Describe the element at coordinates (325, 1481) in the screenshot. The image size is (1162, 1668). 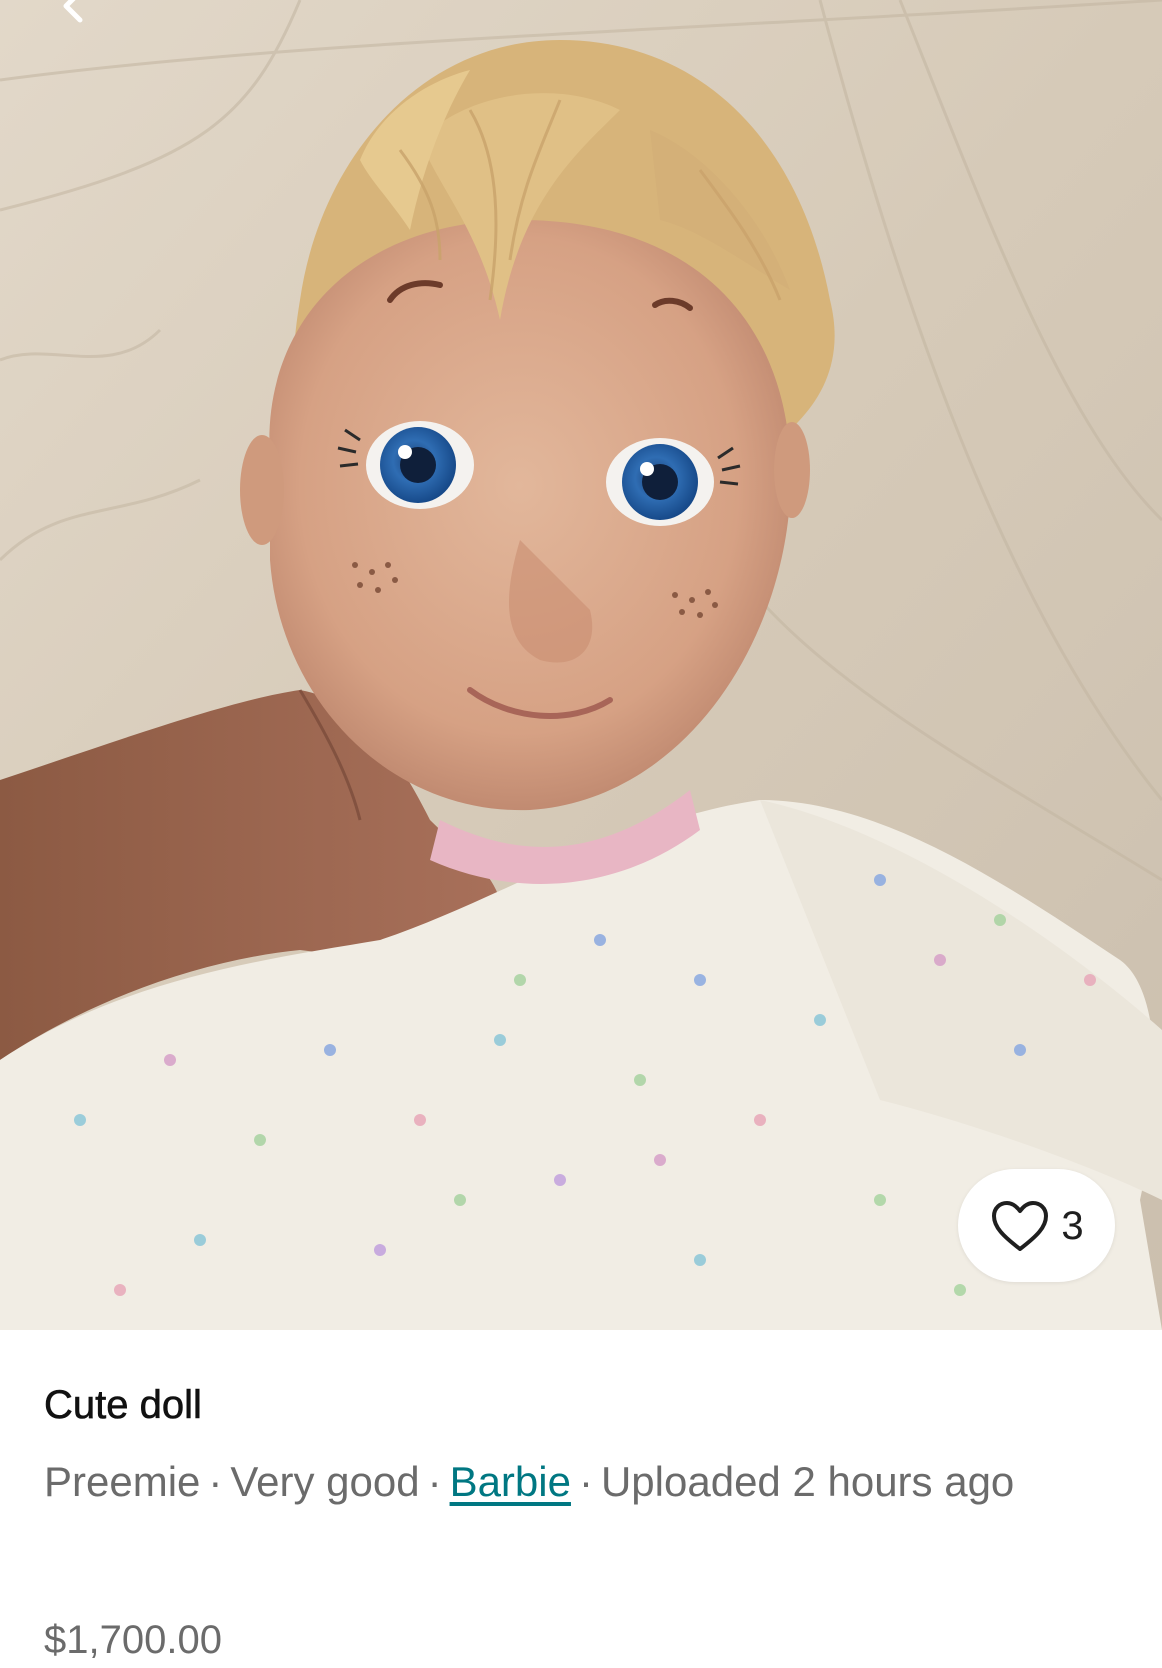
I see `condition-label: Very good` at that location.